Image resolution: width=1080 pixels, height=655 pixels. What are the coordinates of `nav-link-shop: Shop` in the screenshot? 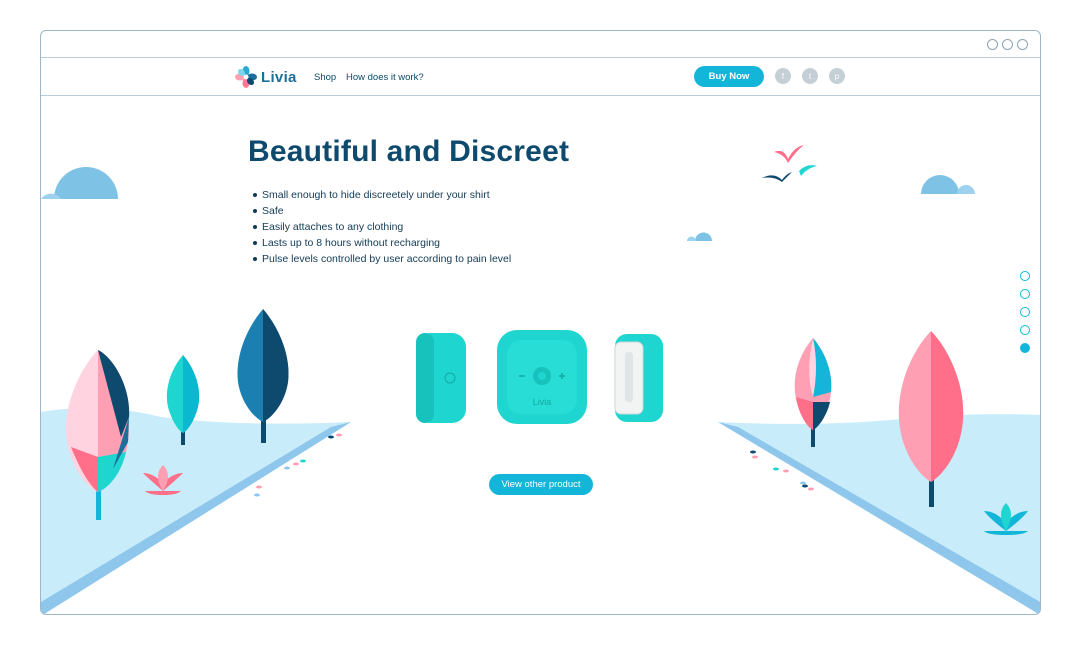 It's located at (325, 77).